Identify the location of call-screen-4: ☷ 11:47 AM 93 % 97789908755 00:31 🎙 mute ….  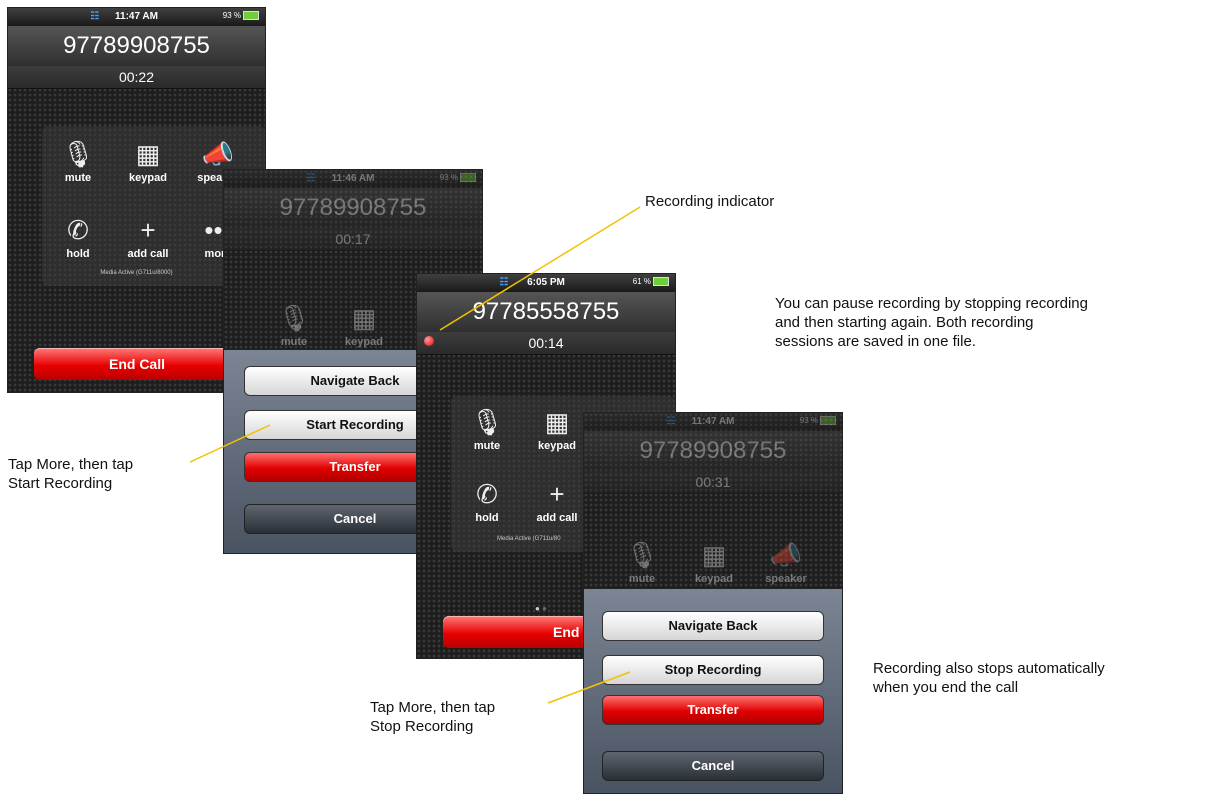
(713, 603).